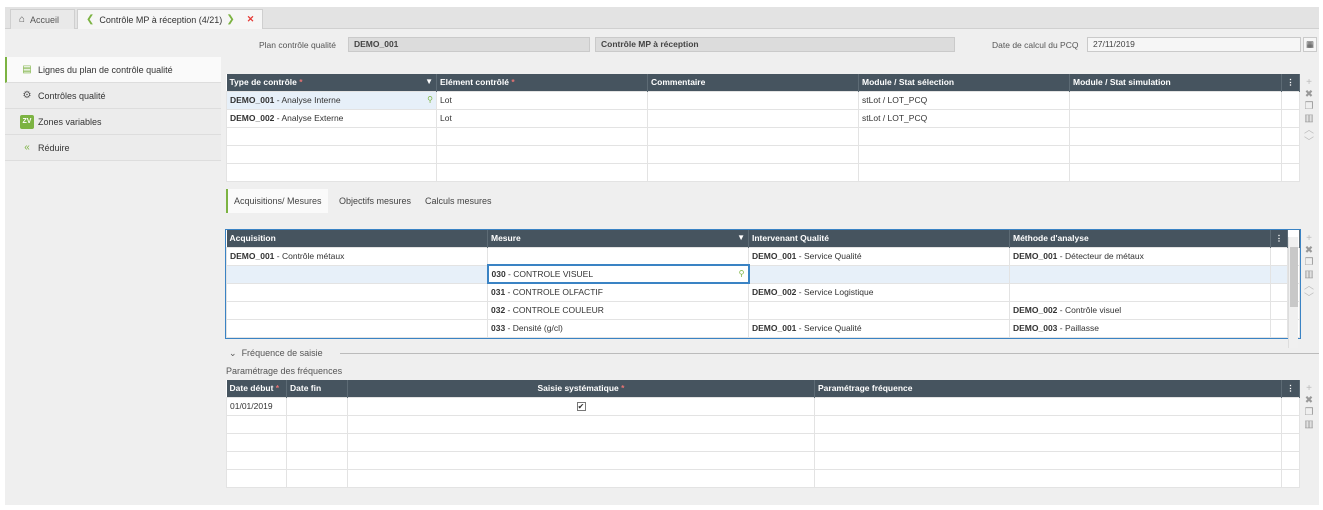 Image resolution: width=1323 pixels, height=510 pixels. I want to click on col-type-controle: Type de contrôle * ▼, so click(331, 82).